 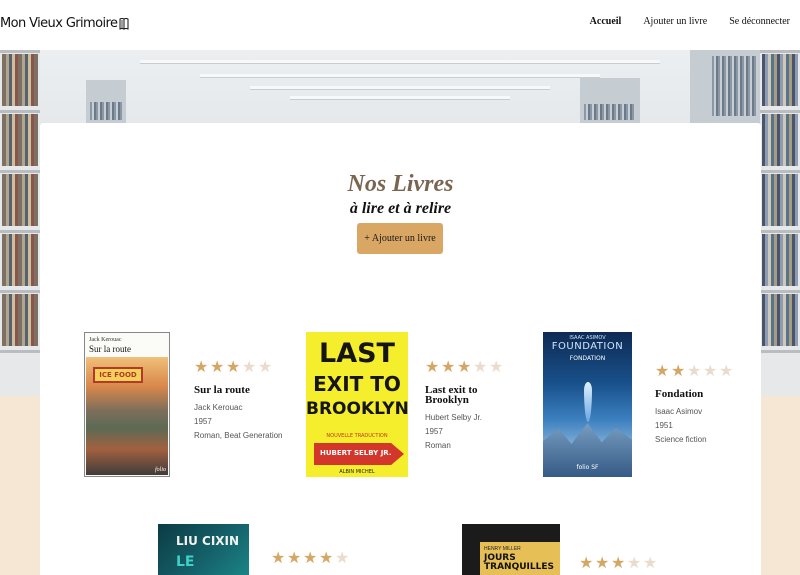 I want to click on shelf-right, so click(x=780, y=223).